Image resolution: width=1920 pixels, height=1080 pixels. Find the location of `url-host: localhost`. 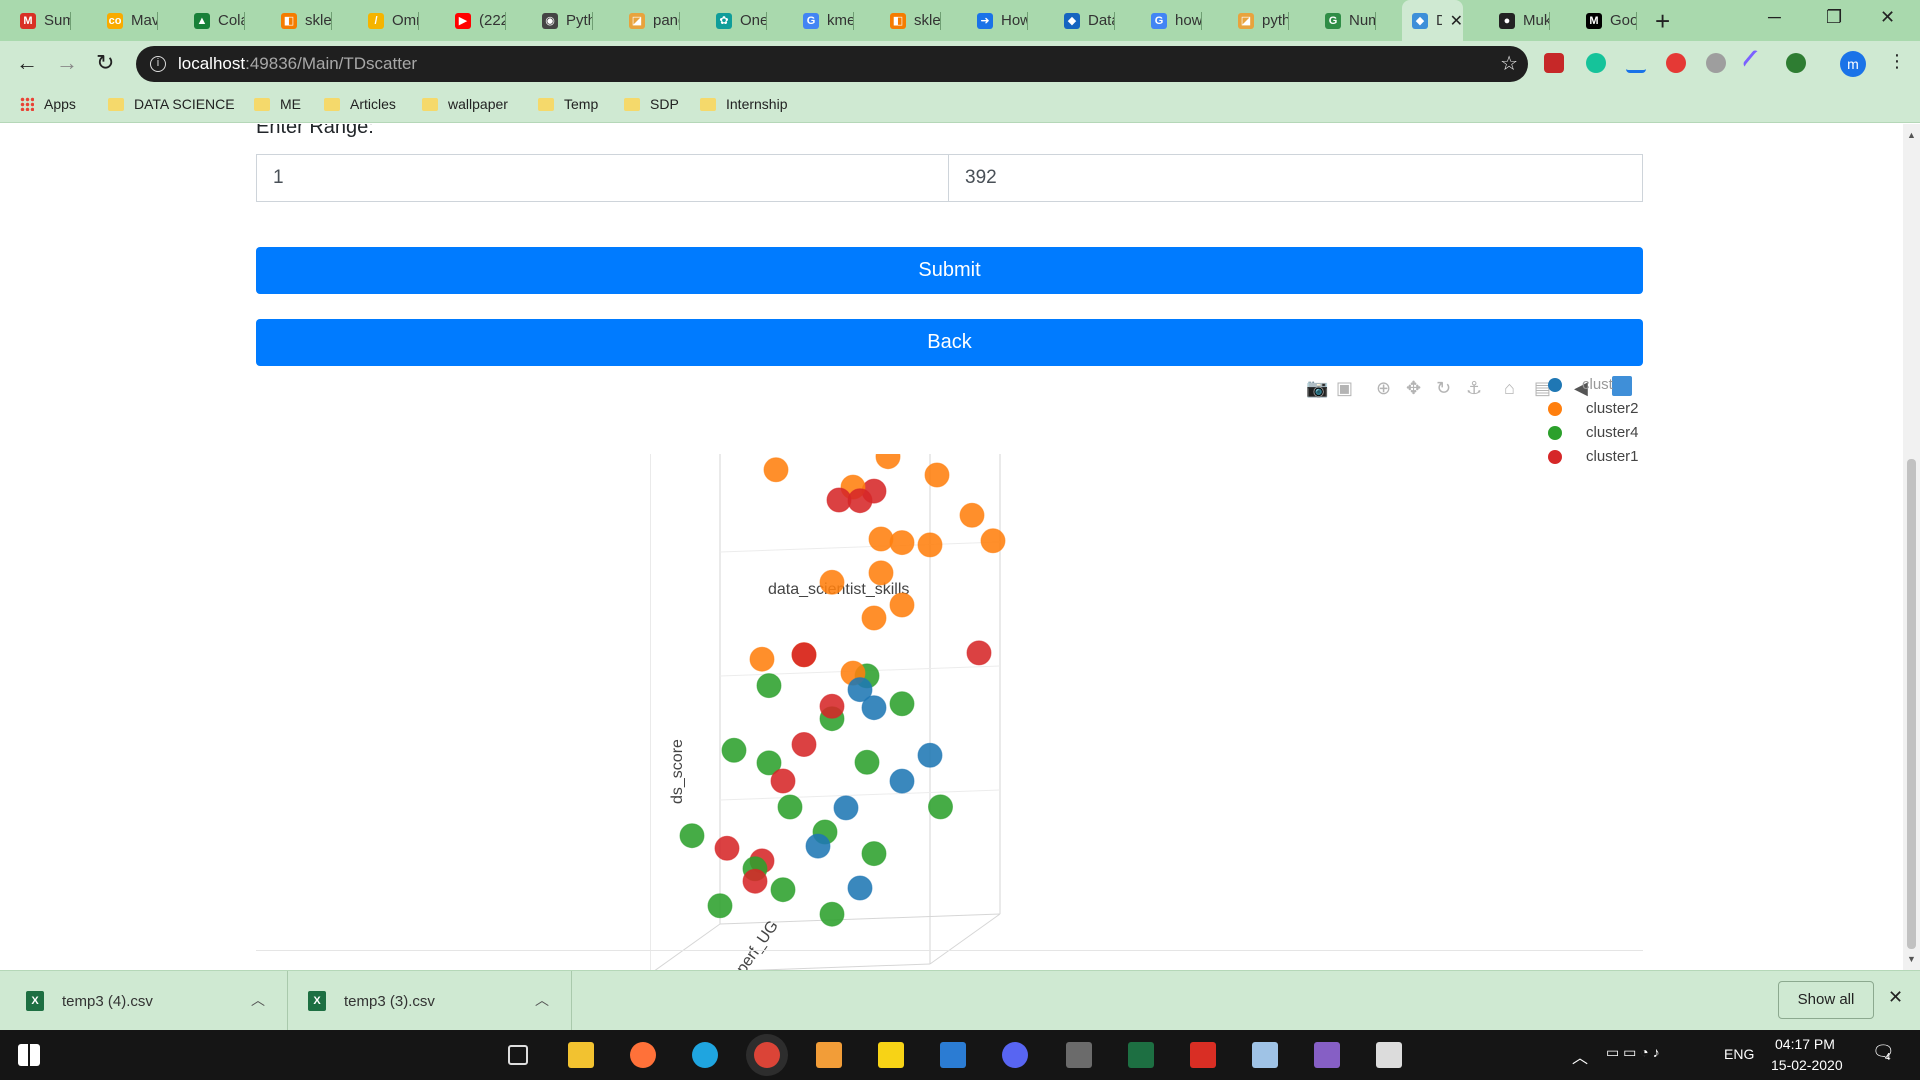

url-host: localhost is located at coordinates (212, 63).